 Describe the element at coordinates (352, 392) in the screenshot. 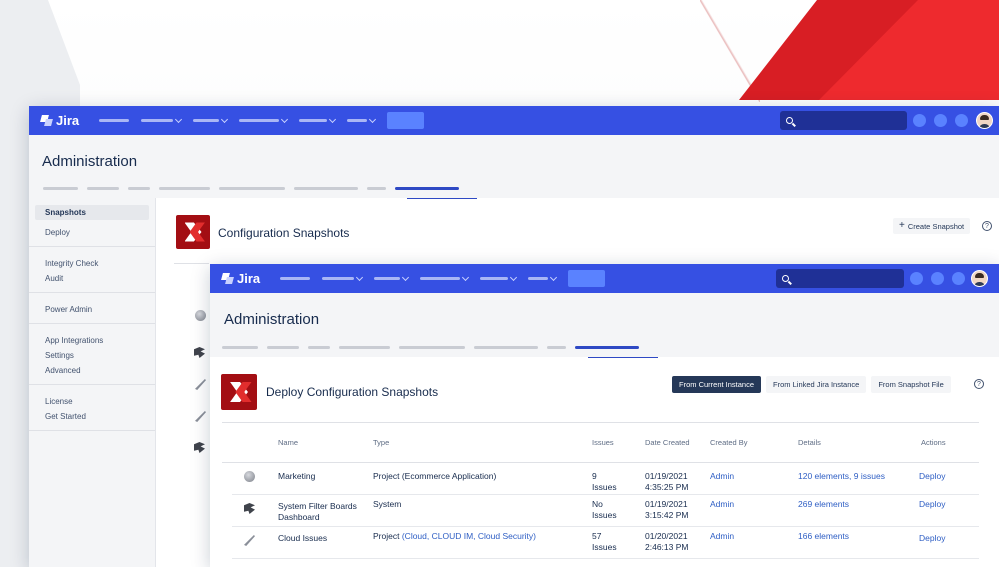

I see `section-title: Deploy Configuration Snapshots` at that location.